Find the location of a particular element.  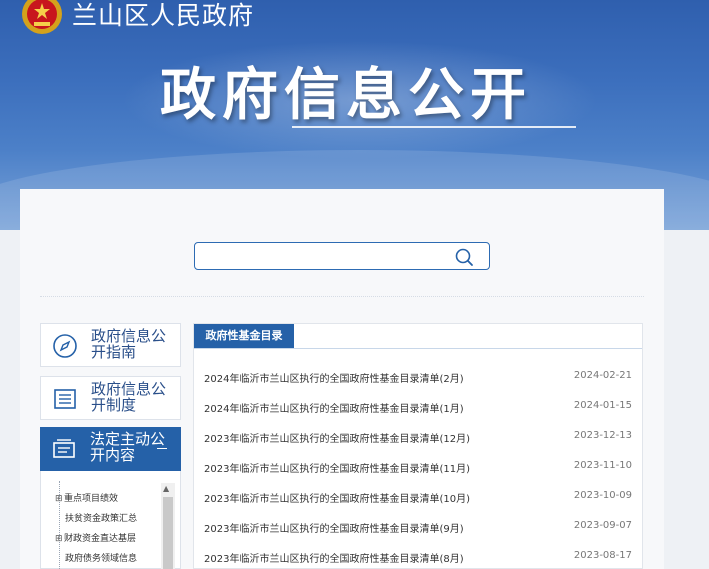

list-item-date: 2024-02-21 is located at coordinates (602, 375).